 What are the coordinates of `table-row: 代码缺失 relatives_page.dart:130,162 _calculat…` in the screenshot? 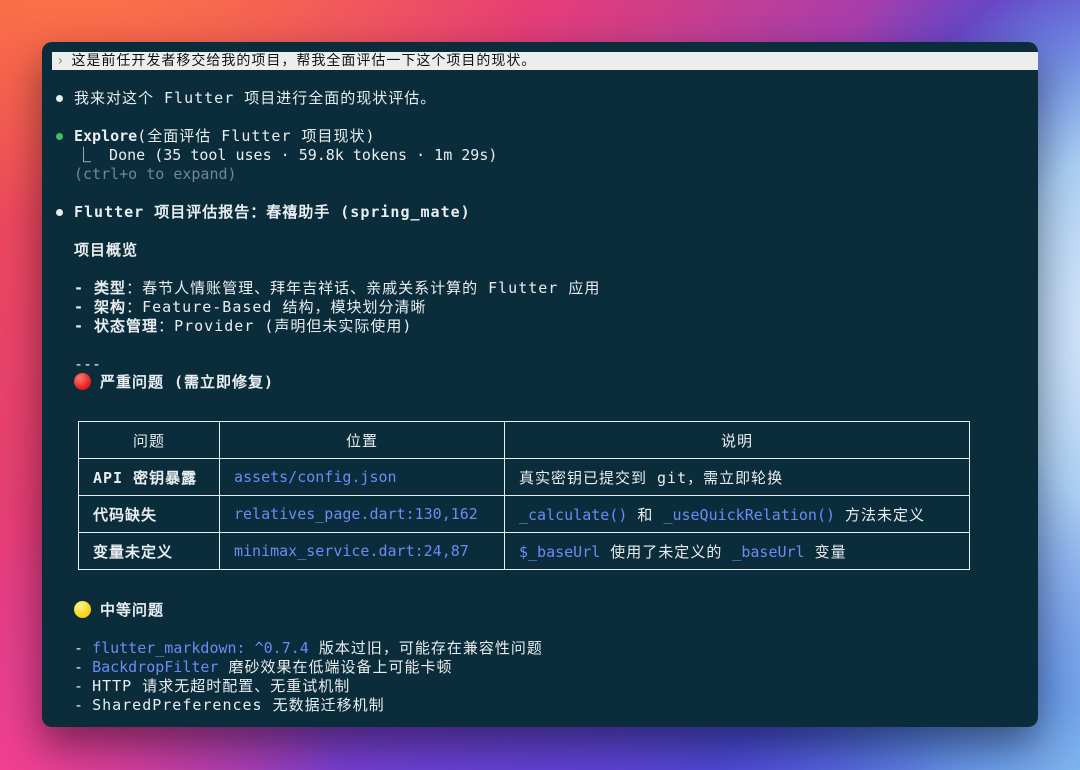 It's located at (524, 514).